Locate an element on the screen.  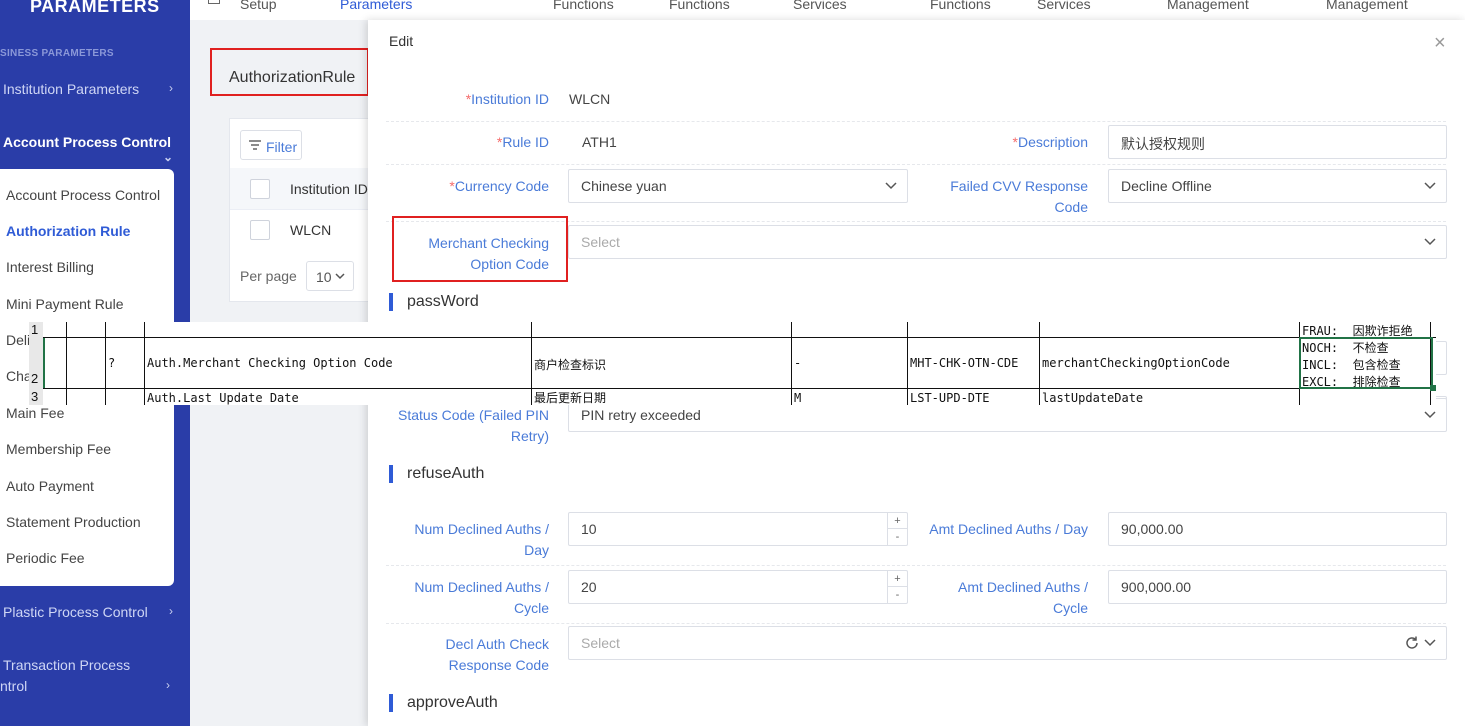
decl-auth-check-select: Select is located at coordinates (1007, 643).